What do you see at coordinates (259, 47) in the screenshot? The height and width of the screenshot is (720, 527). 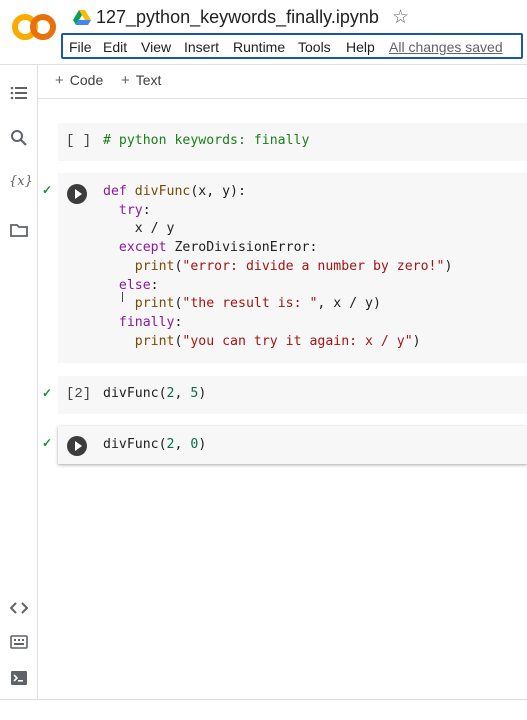 I see `menu-runtime: Runtime` at bounding box center [259, 47].